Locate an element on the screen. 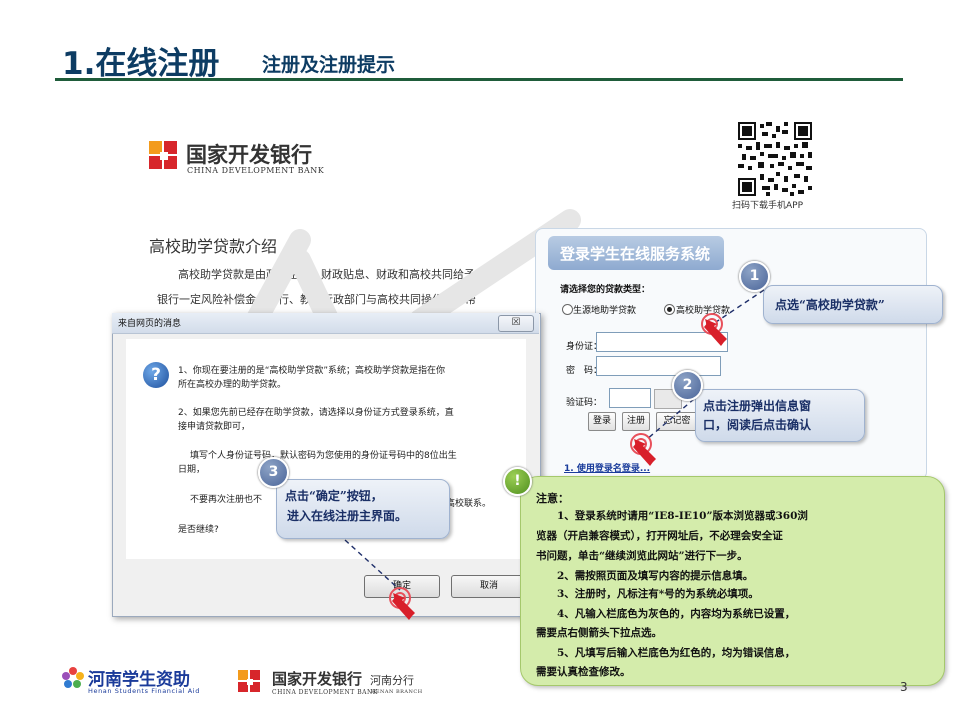 This screenshot has height=720, width=960. page-number: 3 is located at coordinates (904, 687).